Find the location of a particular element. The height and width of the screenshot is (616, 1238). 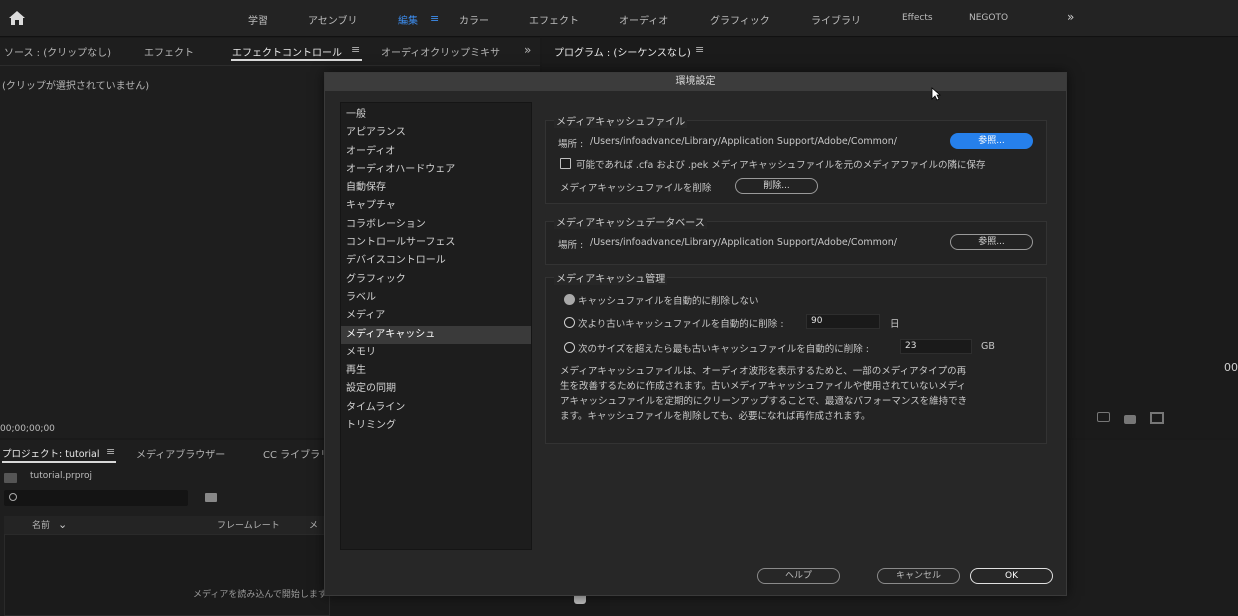

tab-effects: エフェクト is located at coordinates (169, 51).